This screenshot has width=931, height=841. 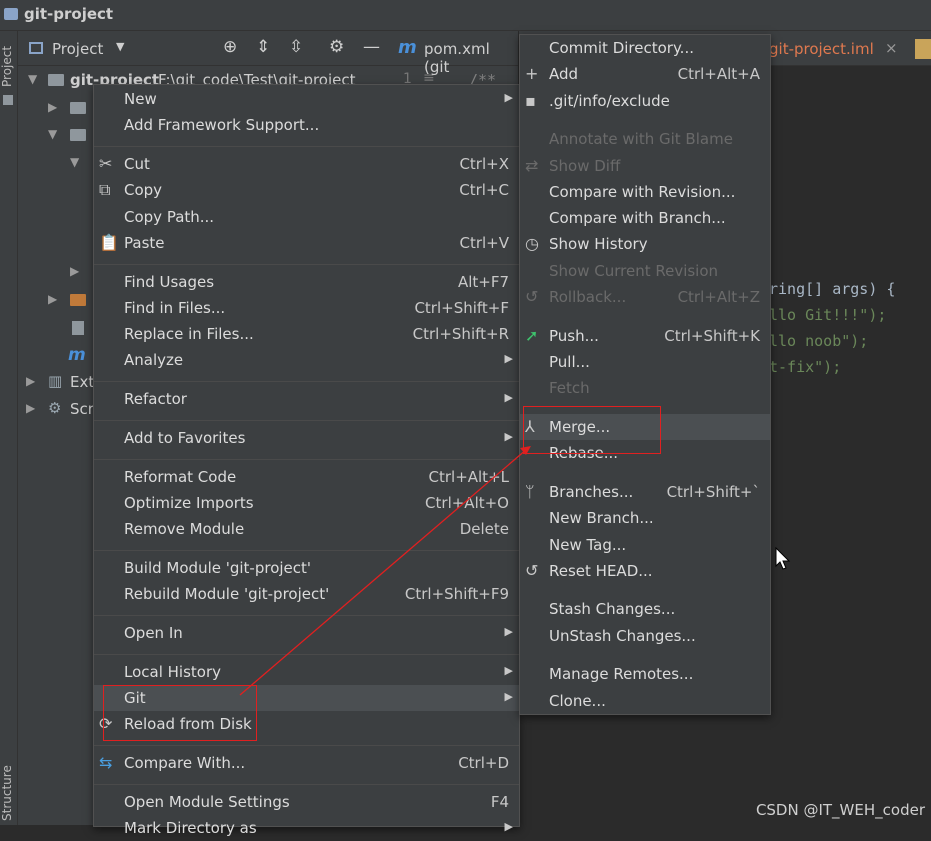 What do you see at coordinates (840, 810) in the screenshot?
I see `watermark: CSDN @IT_WEH_coder` at bounding box center [840, 810].